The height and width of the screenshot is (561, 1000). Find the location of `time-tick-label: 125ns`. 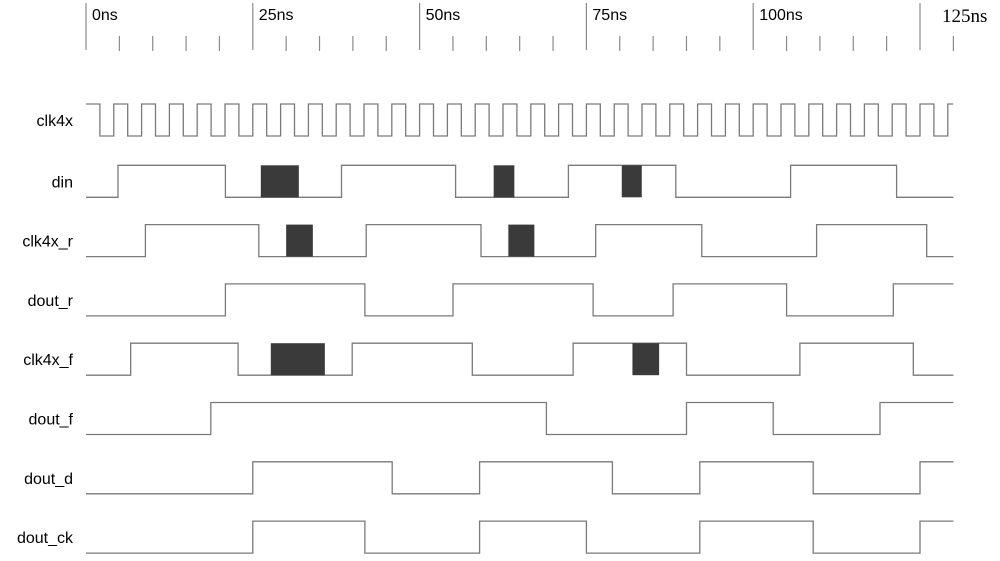

time-tick-label: 125ns is located at coordinates (964, 16).